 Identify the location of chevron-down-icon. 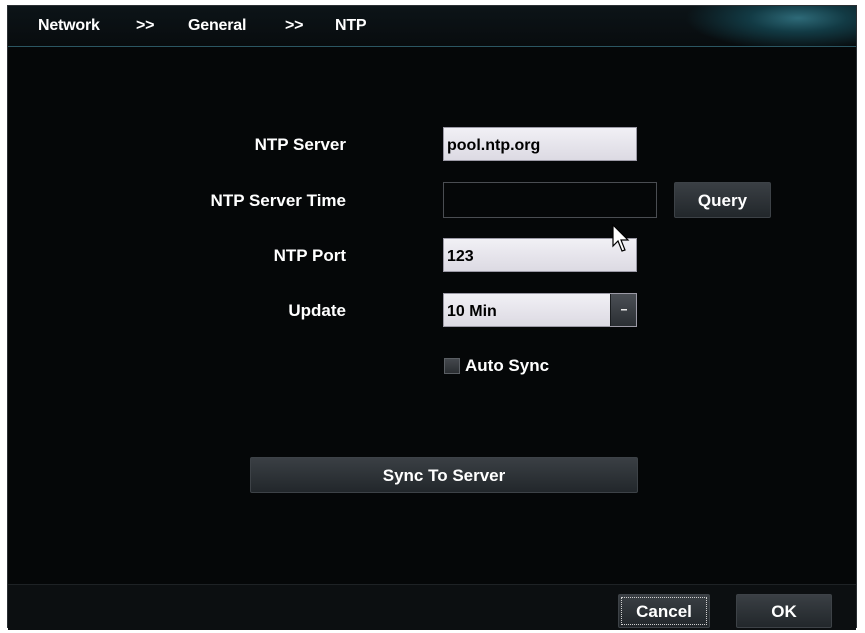
(623, 310).